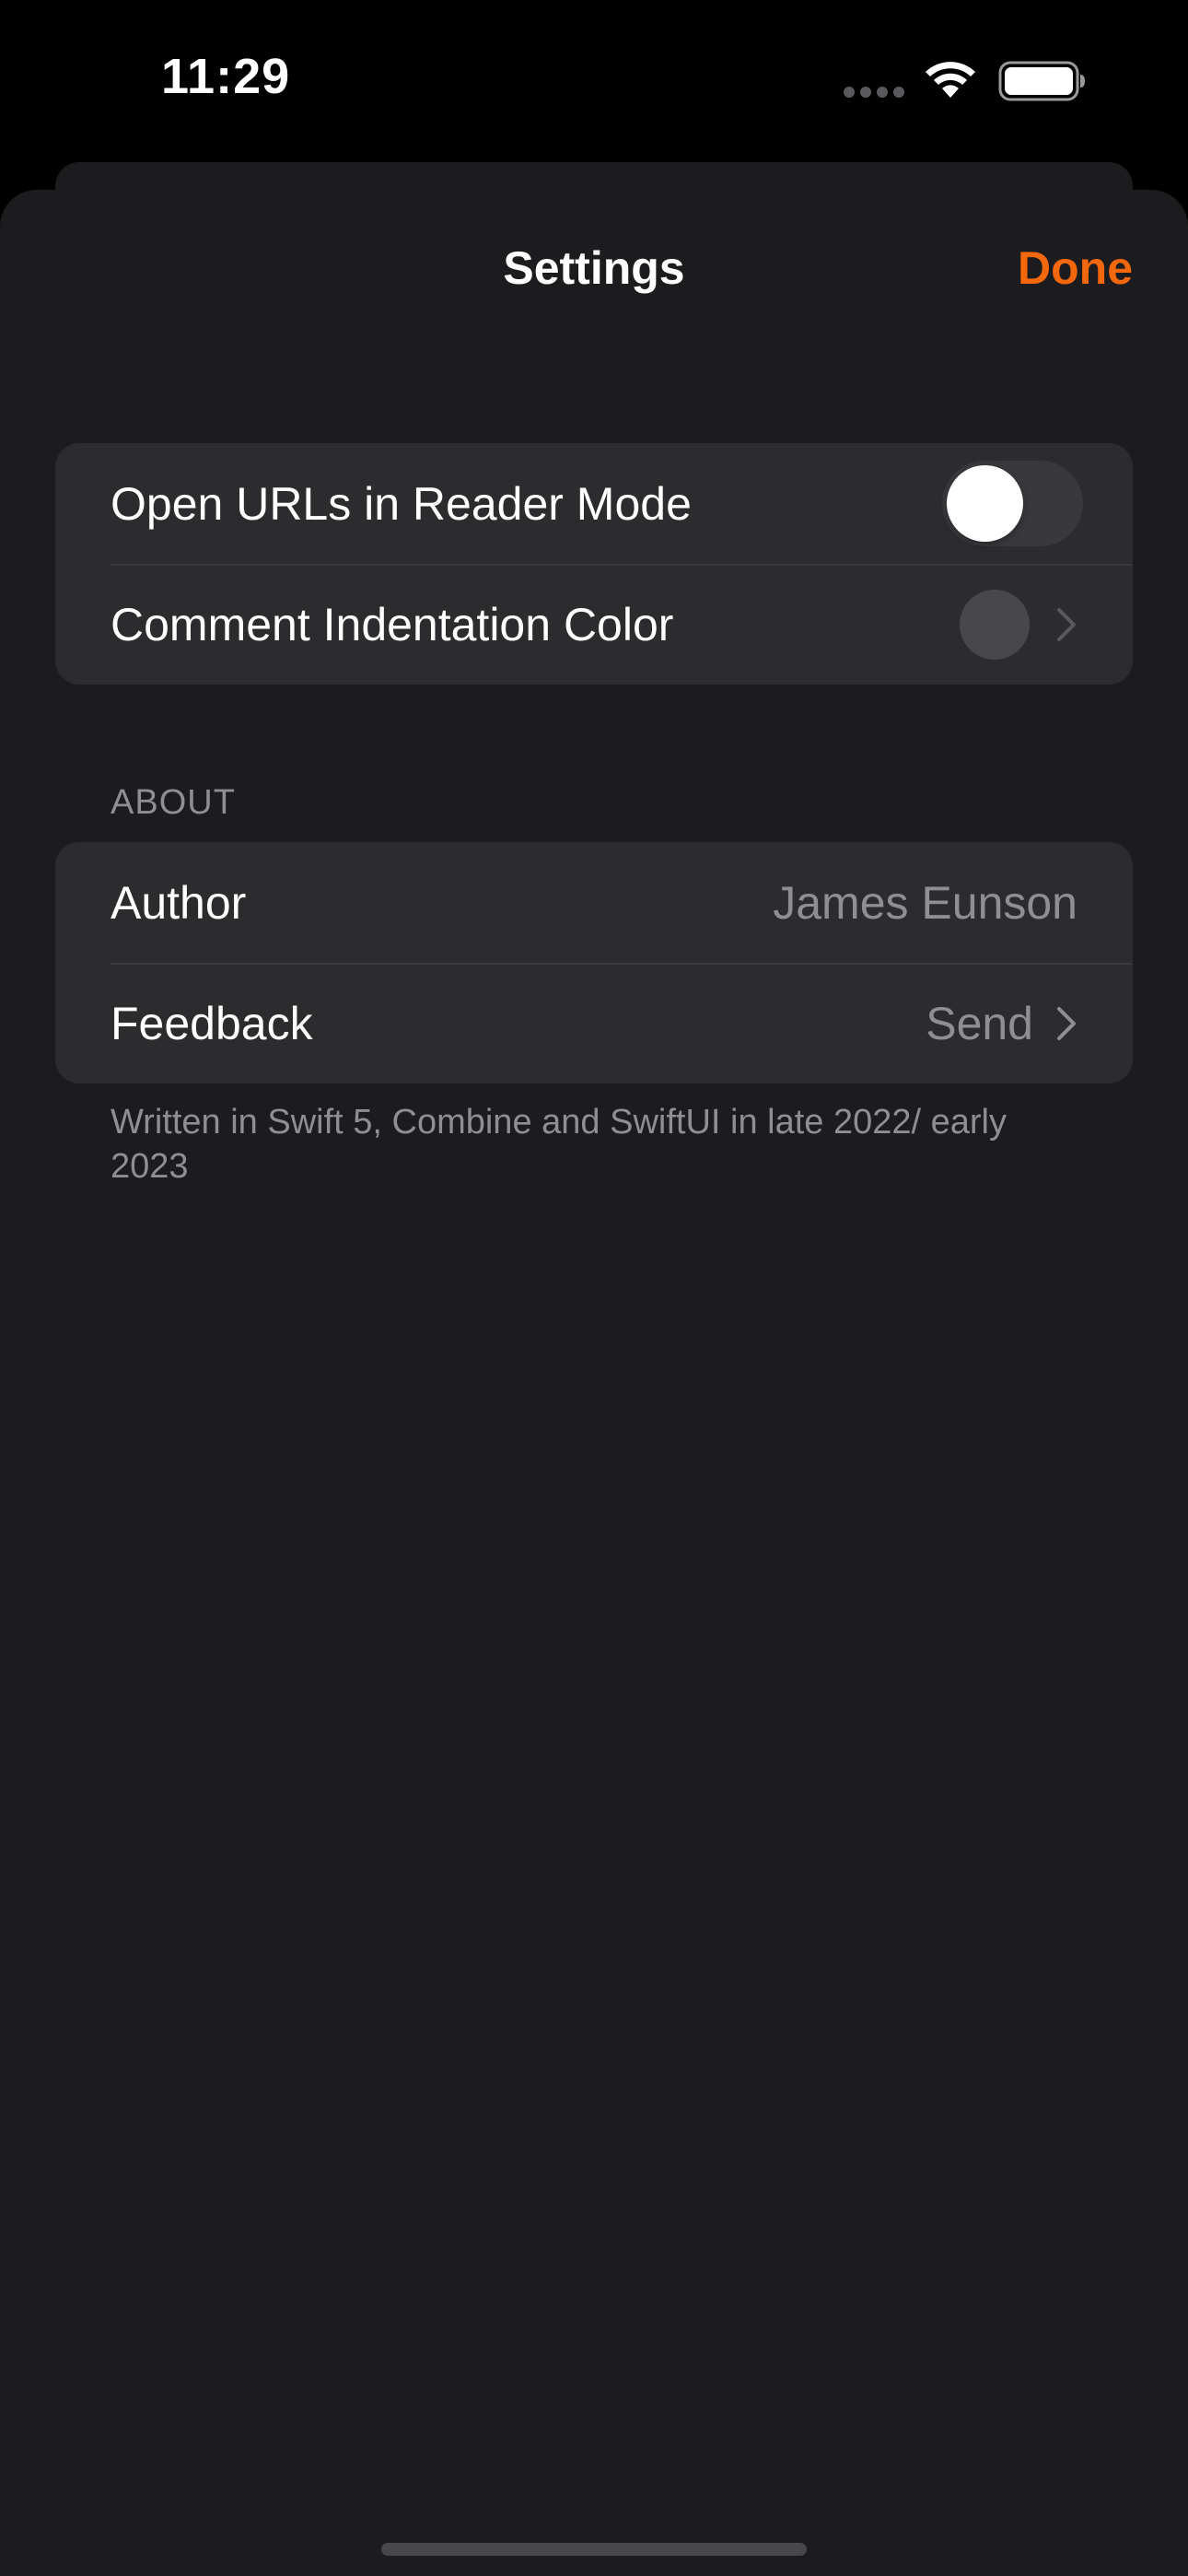  I want to click on comment-indentation-color-row: Comment Indentation Color, so click(594, 624).